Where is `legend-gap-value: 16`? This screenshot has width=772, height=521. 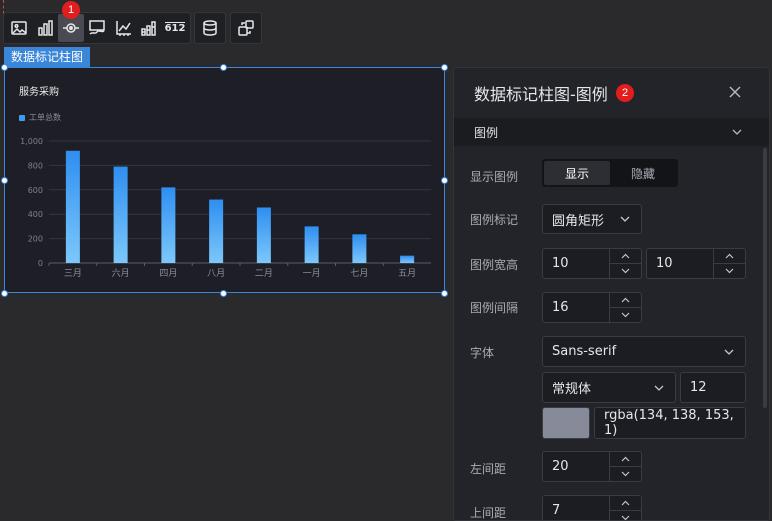 legend-gap-value: 16 is located at coordinates (560, 307).